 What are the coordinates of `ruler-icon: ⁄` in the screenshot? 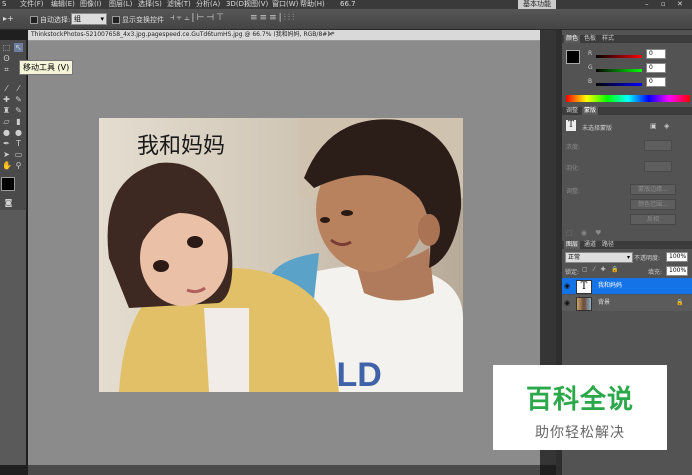 It's located at (18, 88).